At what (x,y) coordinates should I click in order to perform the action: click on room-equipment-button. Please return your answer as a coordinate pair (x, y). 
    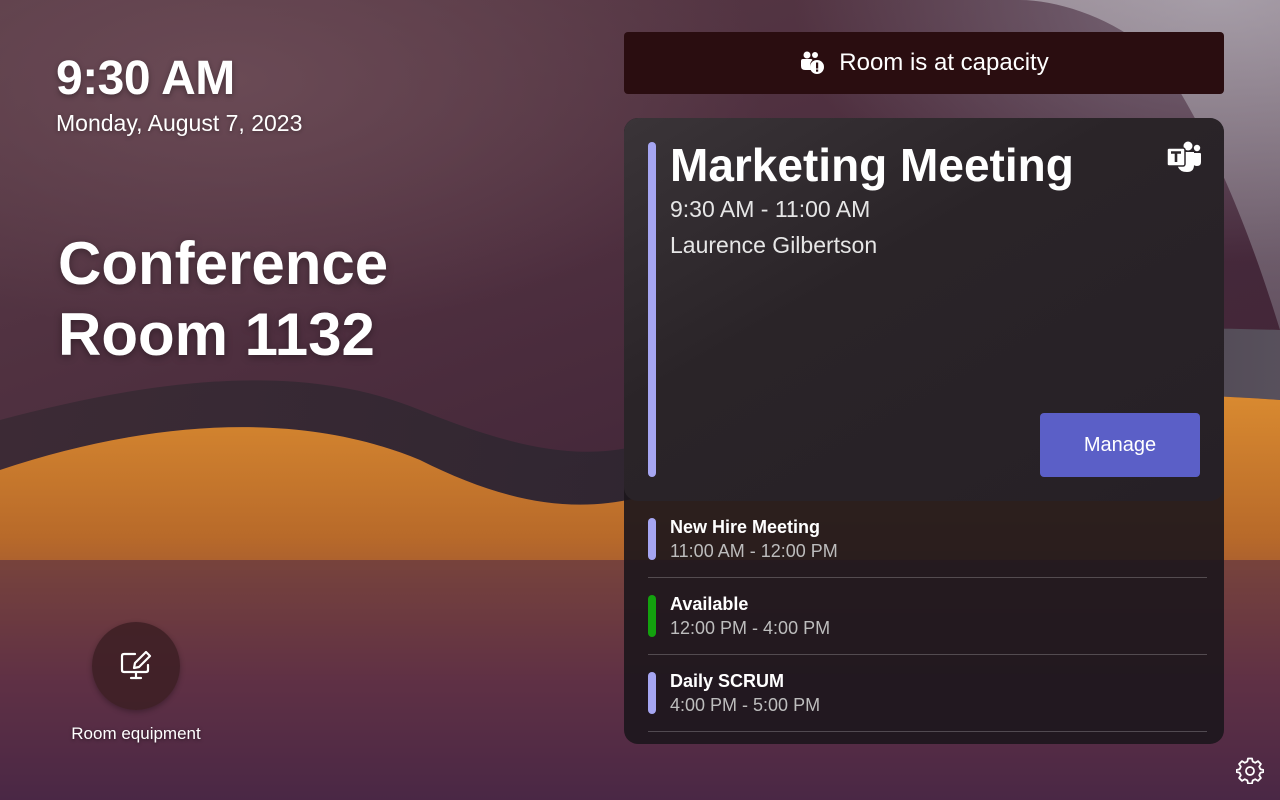
    Looking at the image, I should click on (136, 666).